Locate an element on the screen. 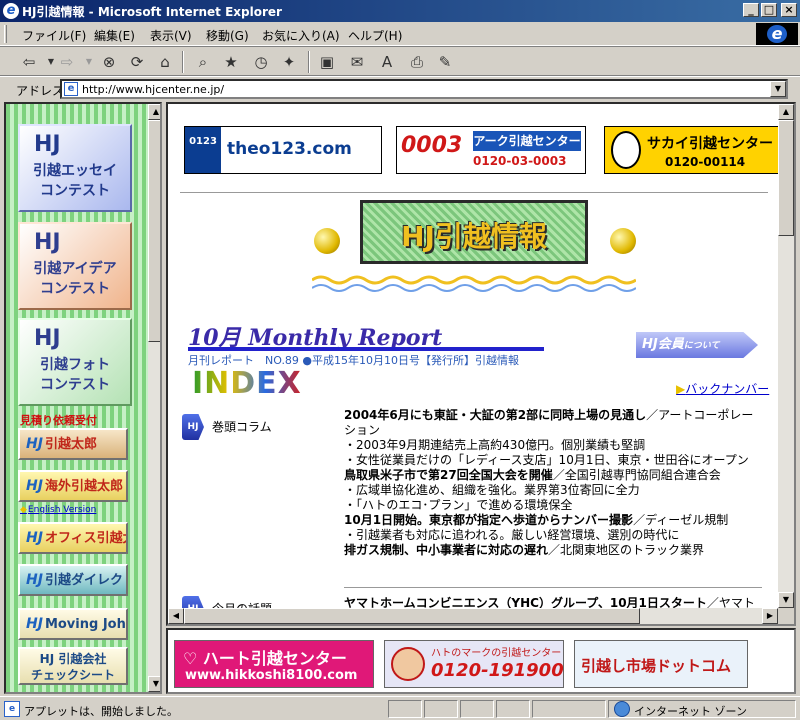 This screenshot has width=800, height=720. toolbar-grip is located at coordinates (5, 34).